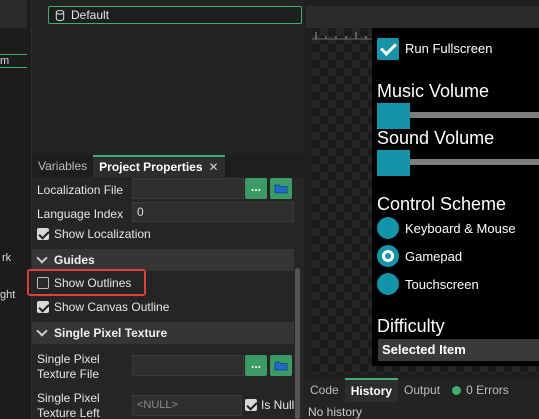 Image resolution: width=539 pixels, height=419 pixels. I want to click on tab-project-properties: Project Properties ✕, so click(159, 166).